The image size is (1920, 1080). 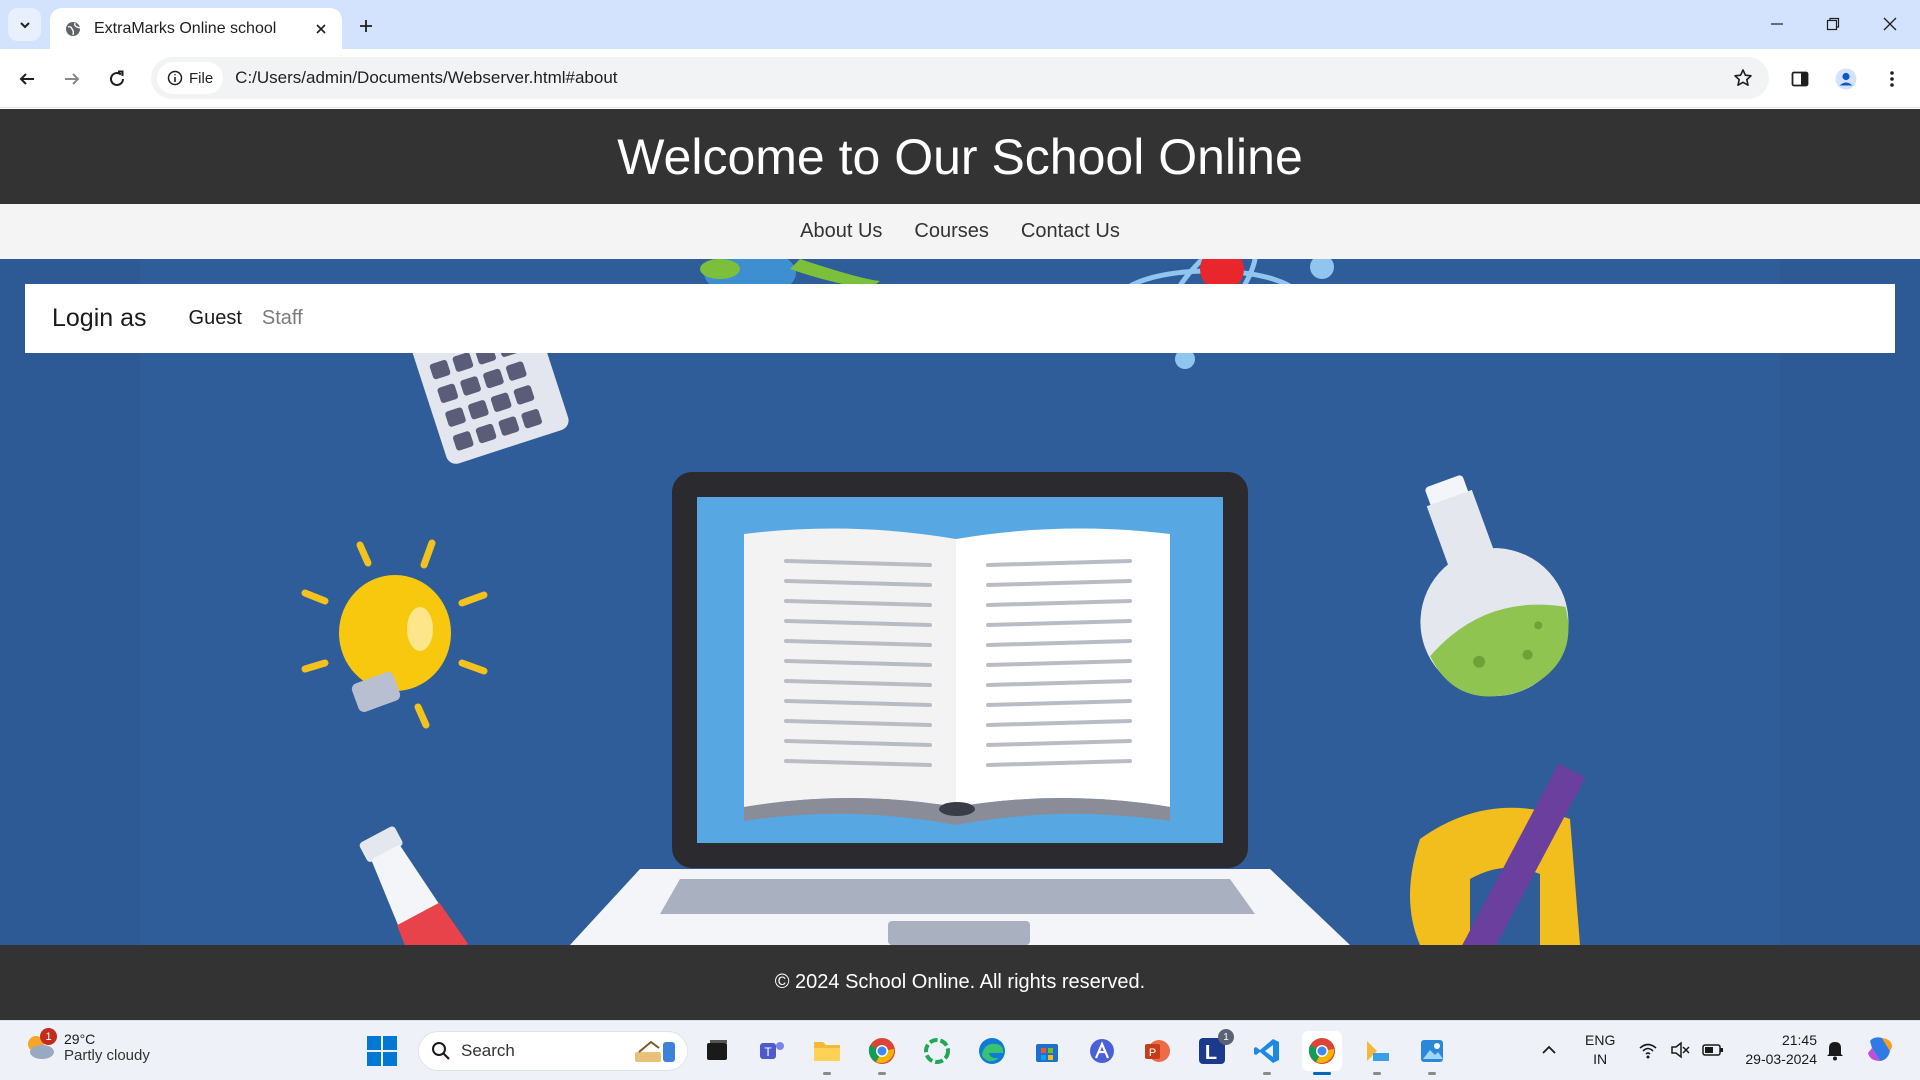 What do you see at coordinates (1835, 1052) in the screenshot?
I see `notifications-button` at bounding box center [1835, 1052].